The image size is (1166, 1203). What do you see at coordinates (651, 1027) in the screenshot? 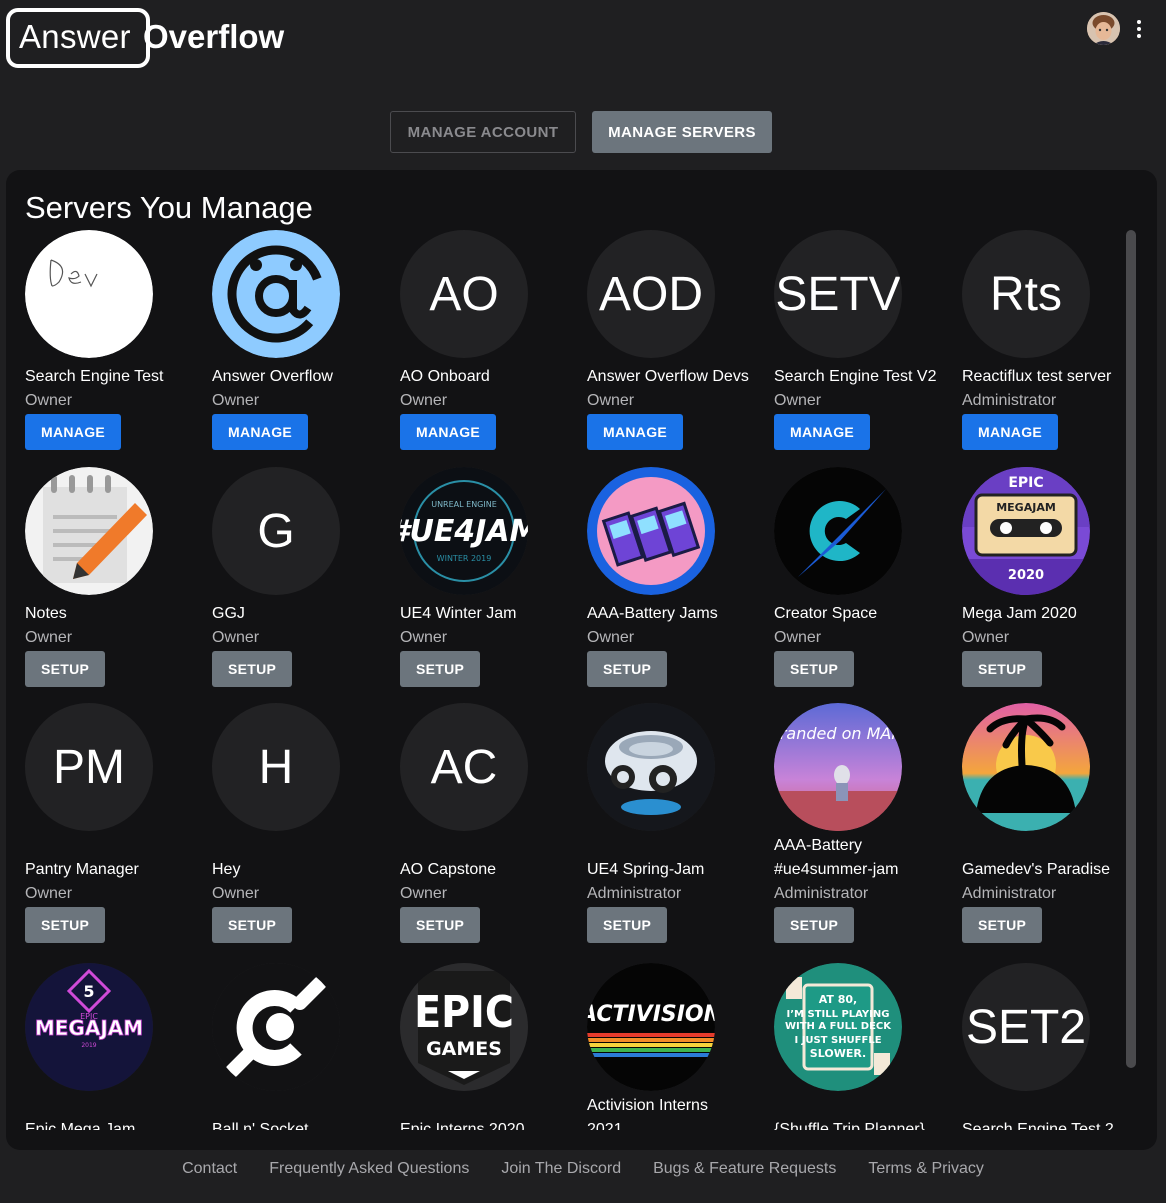
I see `activision-icon: ACTIVISION` at bounding box center [651, 1027].